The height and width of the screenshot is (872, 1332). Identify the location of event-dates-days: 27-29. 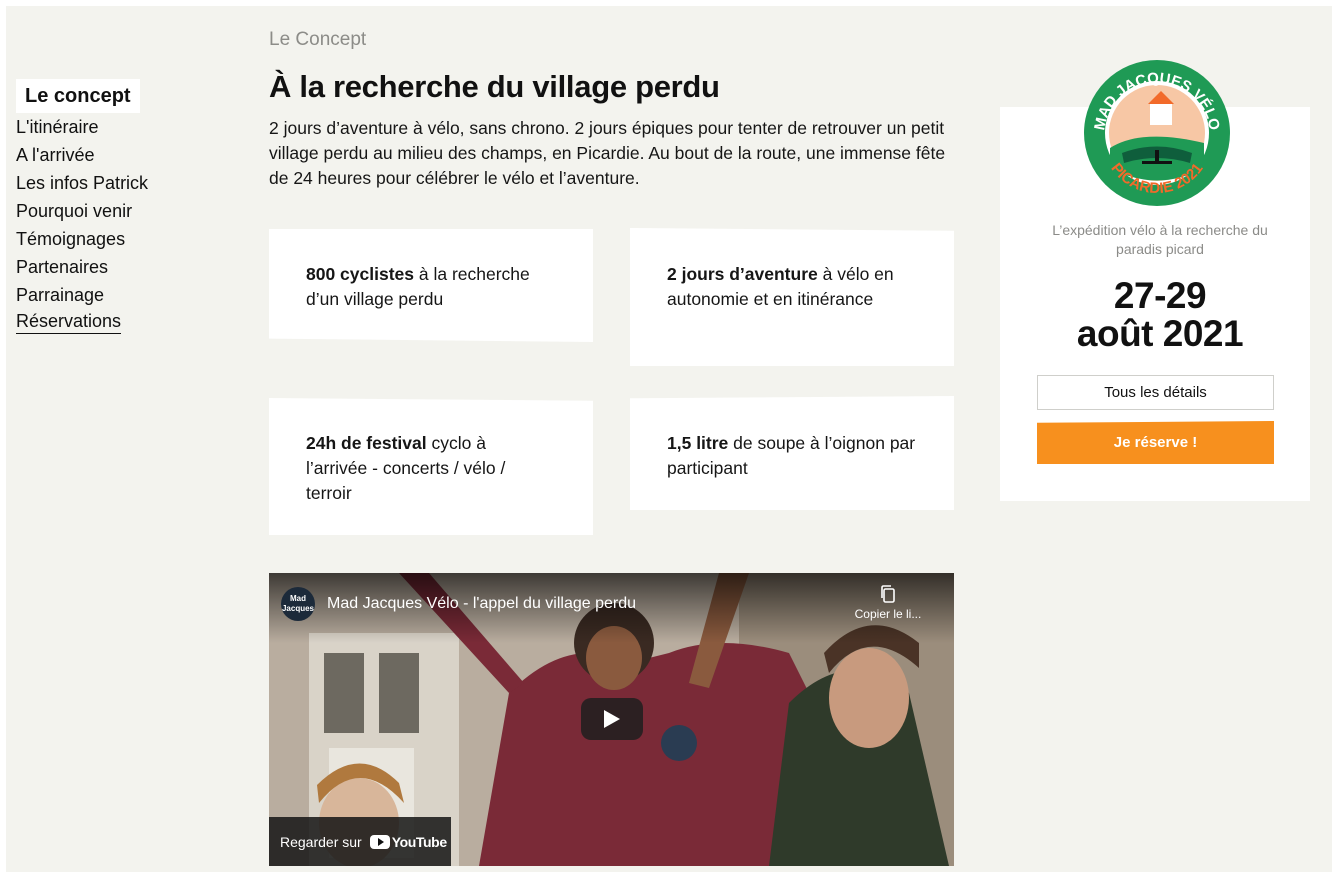
(1160, 295).